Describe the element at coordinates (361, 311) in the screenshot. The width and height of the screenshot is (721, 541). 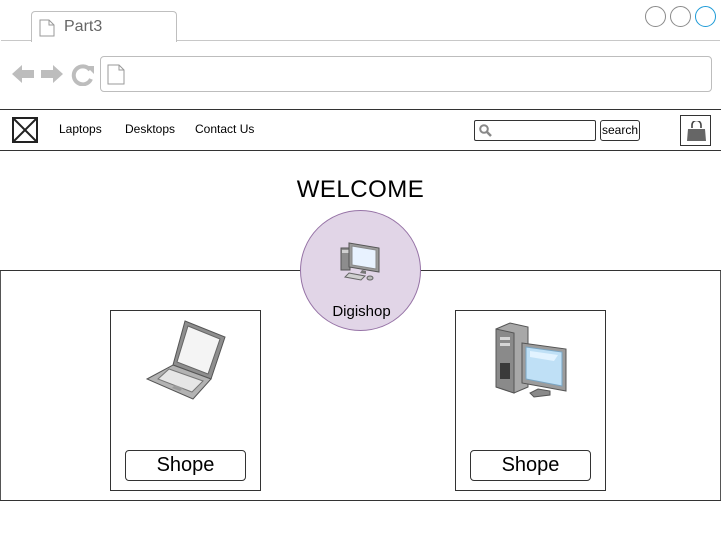
I see `brand-name: Digishop` at that location.